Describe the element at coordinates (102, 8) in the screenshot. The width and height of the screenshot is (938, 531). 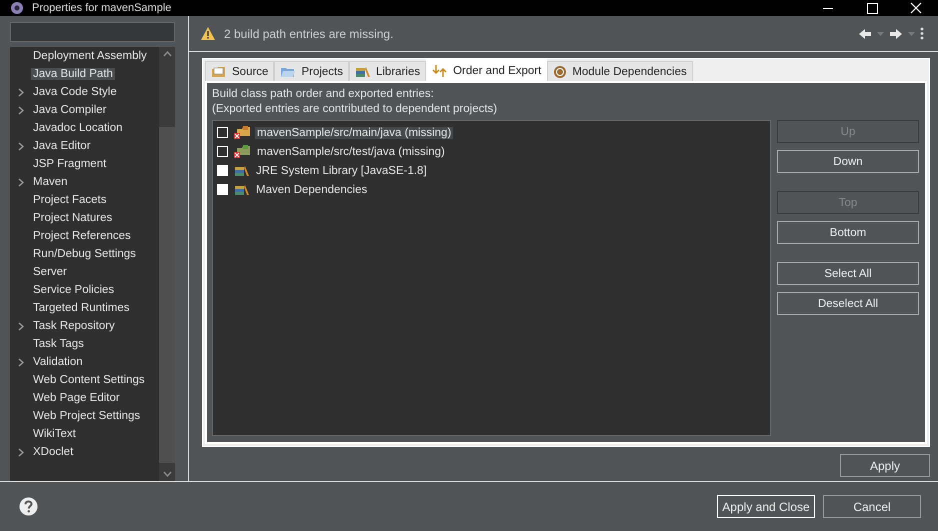
I see `window-title: Properties for mavenSample` at that location.